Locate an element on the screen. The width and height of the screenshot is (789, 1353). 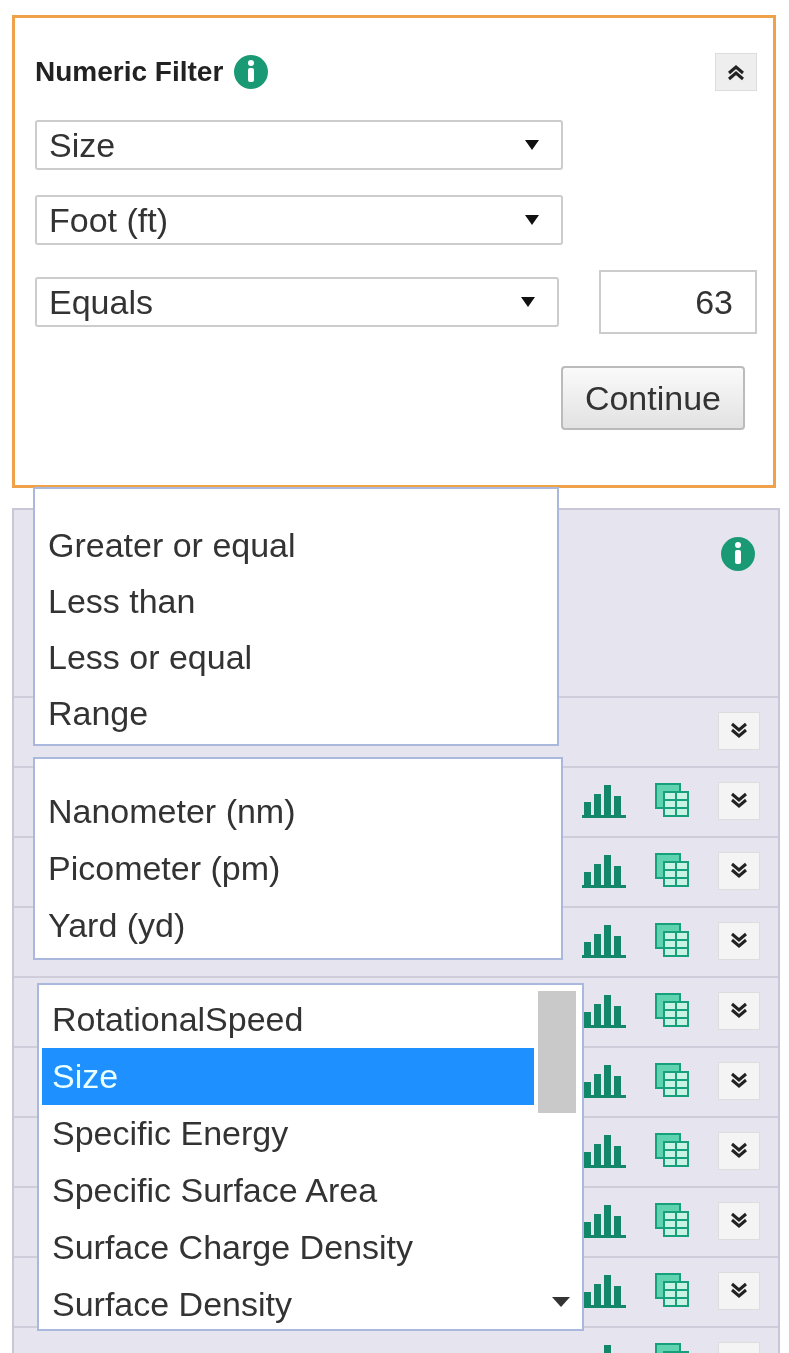
dropdown-option: Nanometer (nm) is located at coordinates (298, 811).